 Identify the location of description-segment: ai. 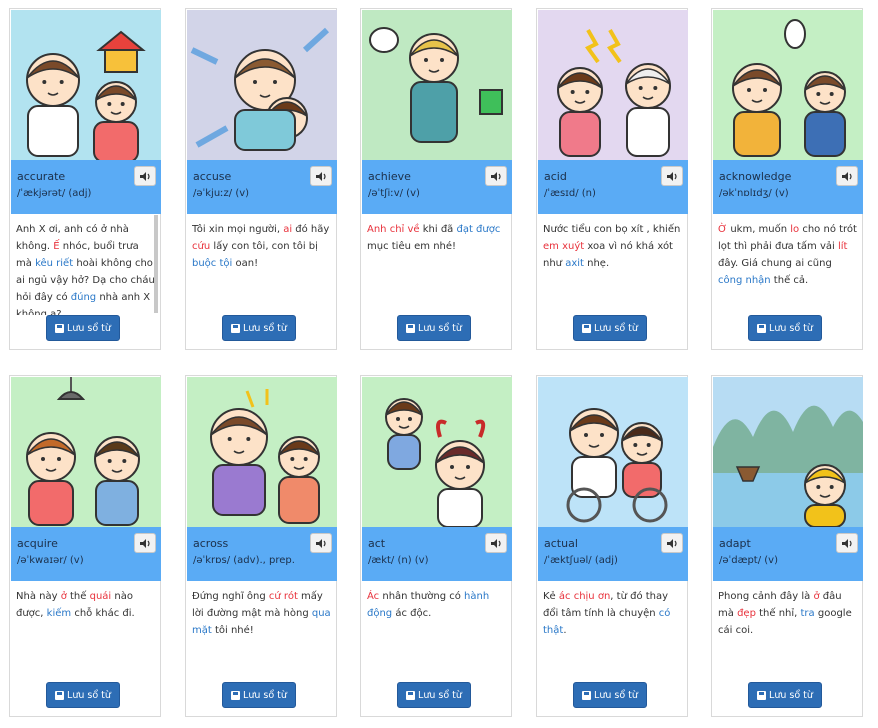
(288, 229).